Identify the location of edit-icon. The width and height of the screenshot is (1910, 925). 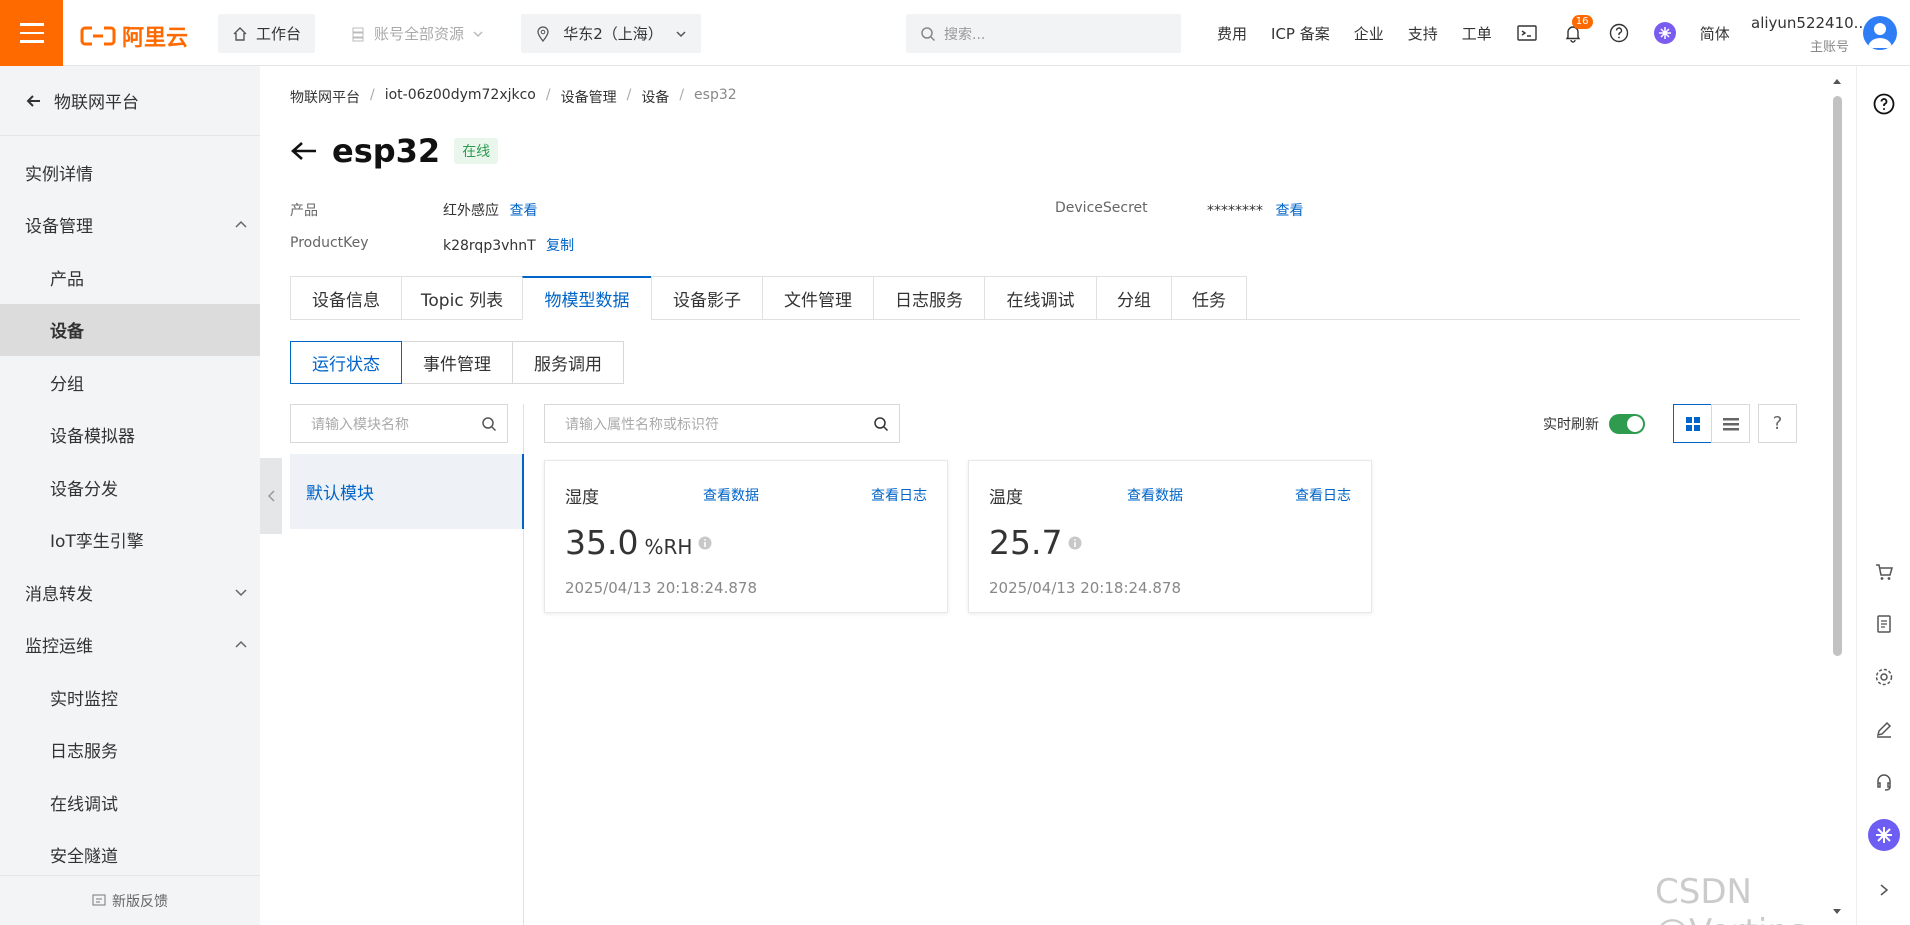
(1884, 729).